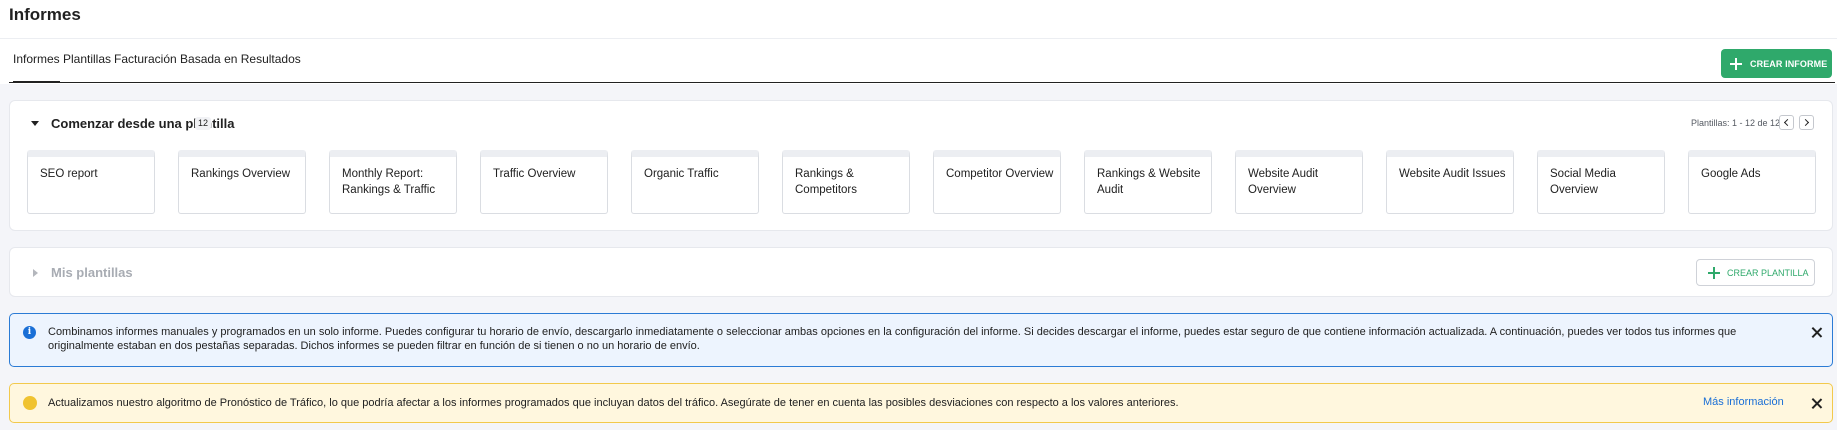  What do you see at coordinates (207, 67) in the screenshot?
I see `tab-facturacion: Facturación Basada en Resultados` at bounding box center [207, 67].